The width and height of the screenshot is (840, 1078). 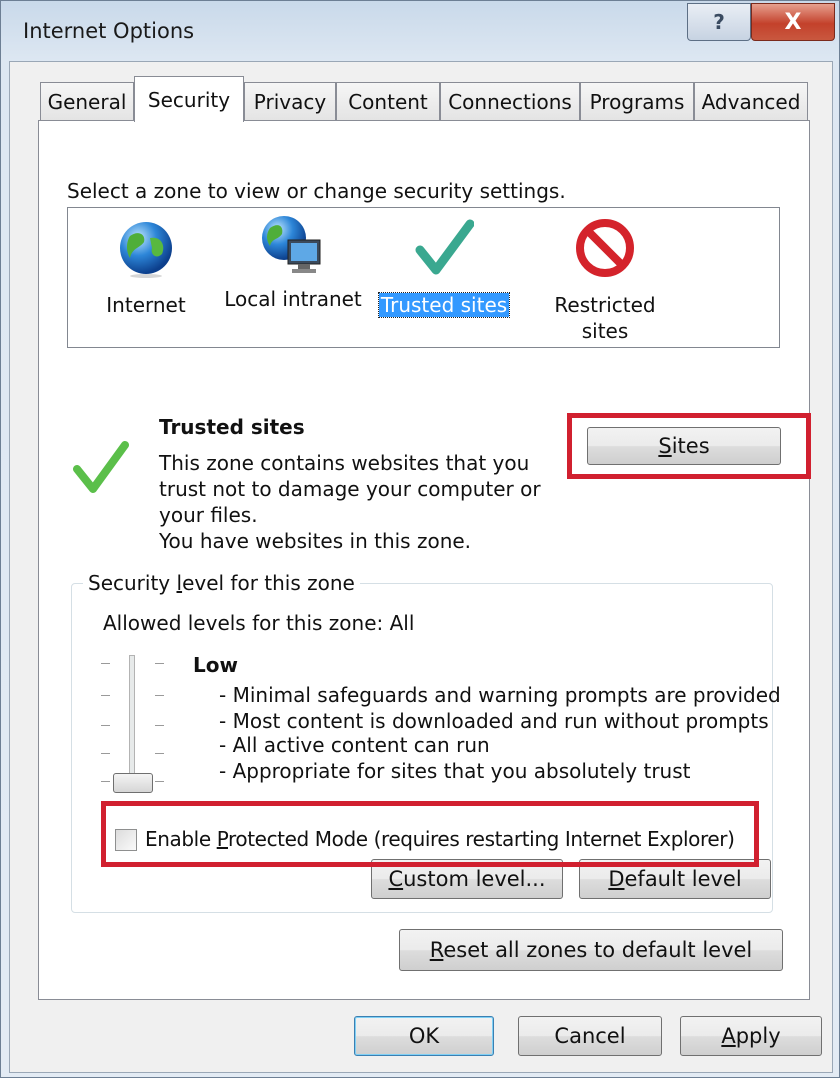 I want to click on slider-thumb, so click(x=133, y=783).